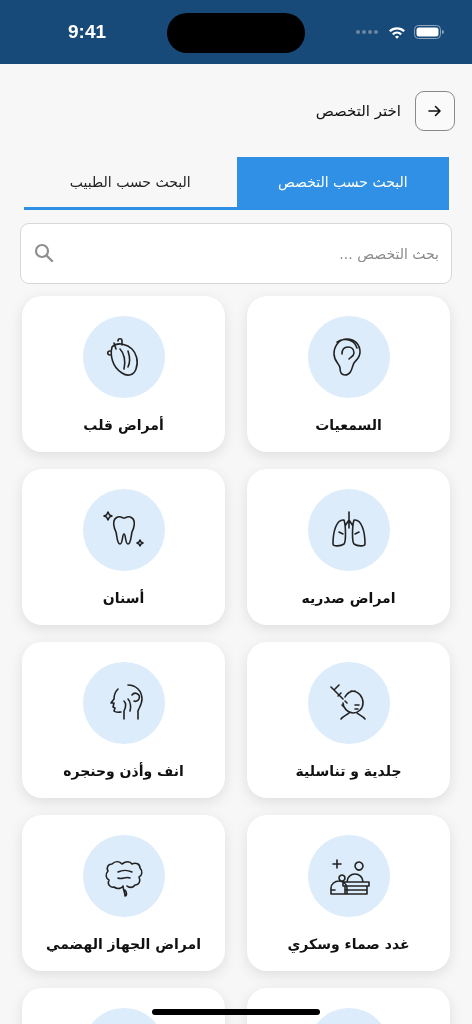 The width and height of the screenshot is (472, 1024). Describe the element at coordinates (348, 771) in the screenshot. I see `specialty-label: جلدية و تناسلية` at that location.